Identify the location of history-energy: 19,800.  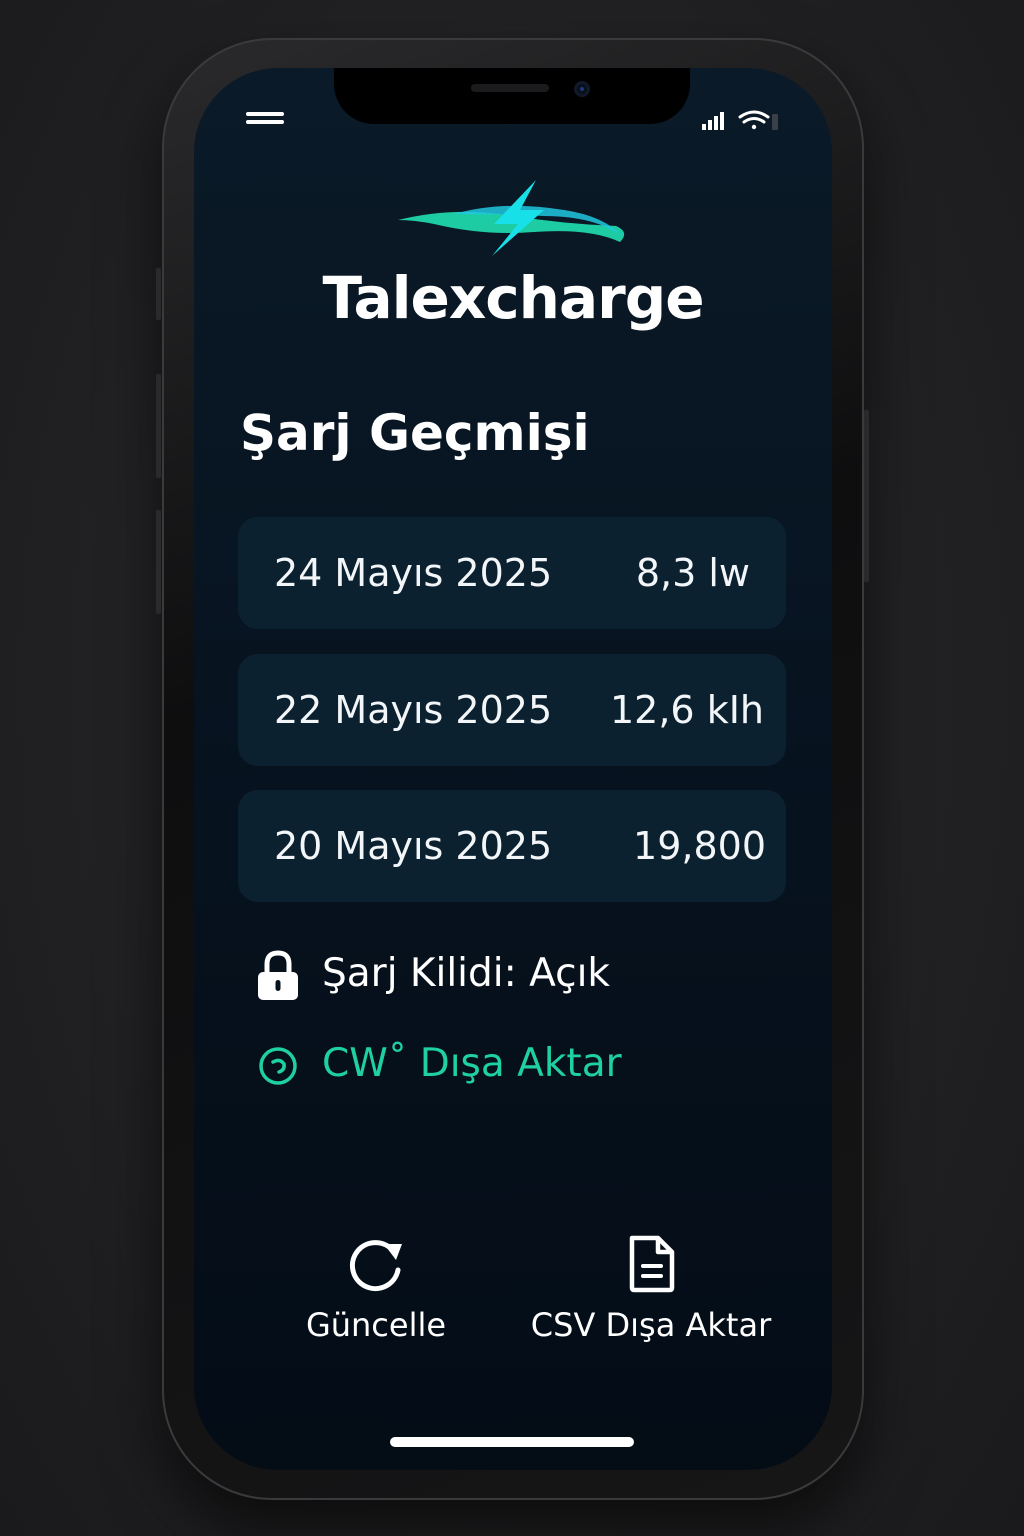
(699, 846).